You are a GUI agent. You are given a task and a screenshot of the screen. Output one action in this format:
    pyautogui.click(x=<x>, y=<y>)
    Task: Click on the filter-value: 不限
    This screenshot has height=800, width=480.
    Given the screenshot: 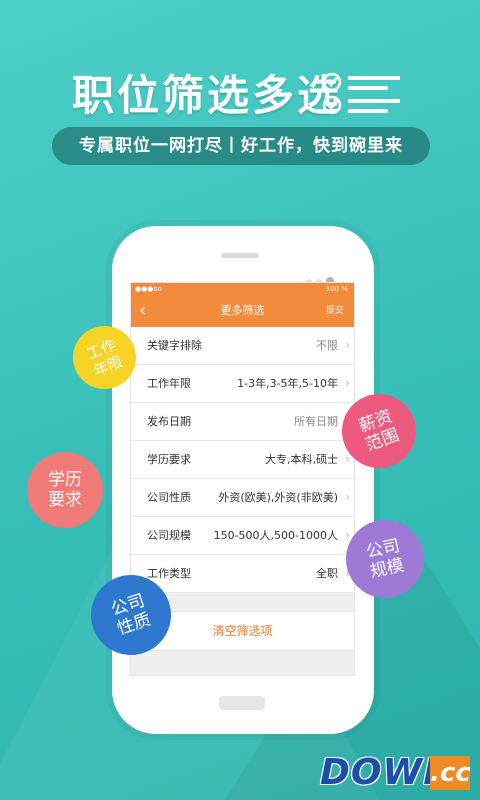 What is the action you would take?
    pyautogui.click(x=327, y=345)
    